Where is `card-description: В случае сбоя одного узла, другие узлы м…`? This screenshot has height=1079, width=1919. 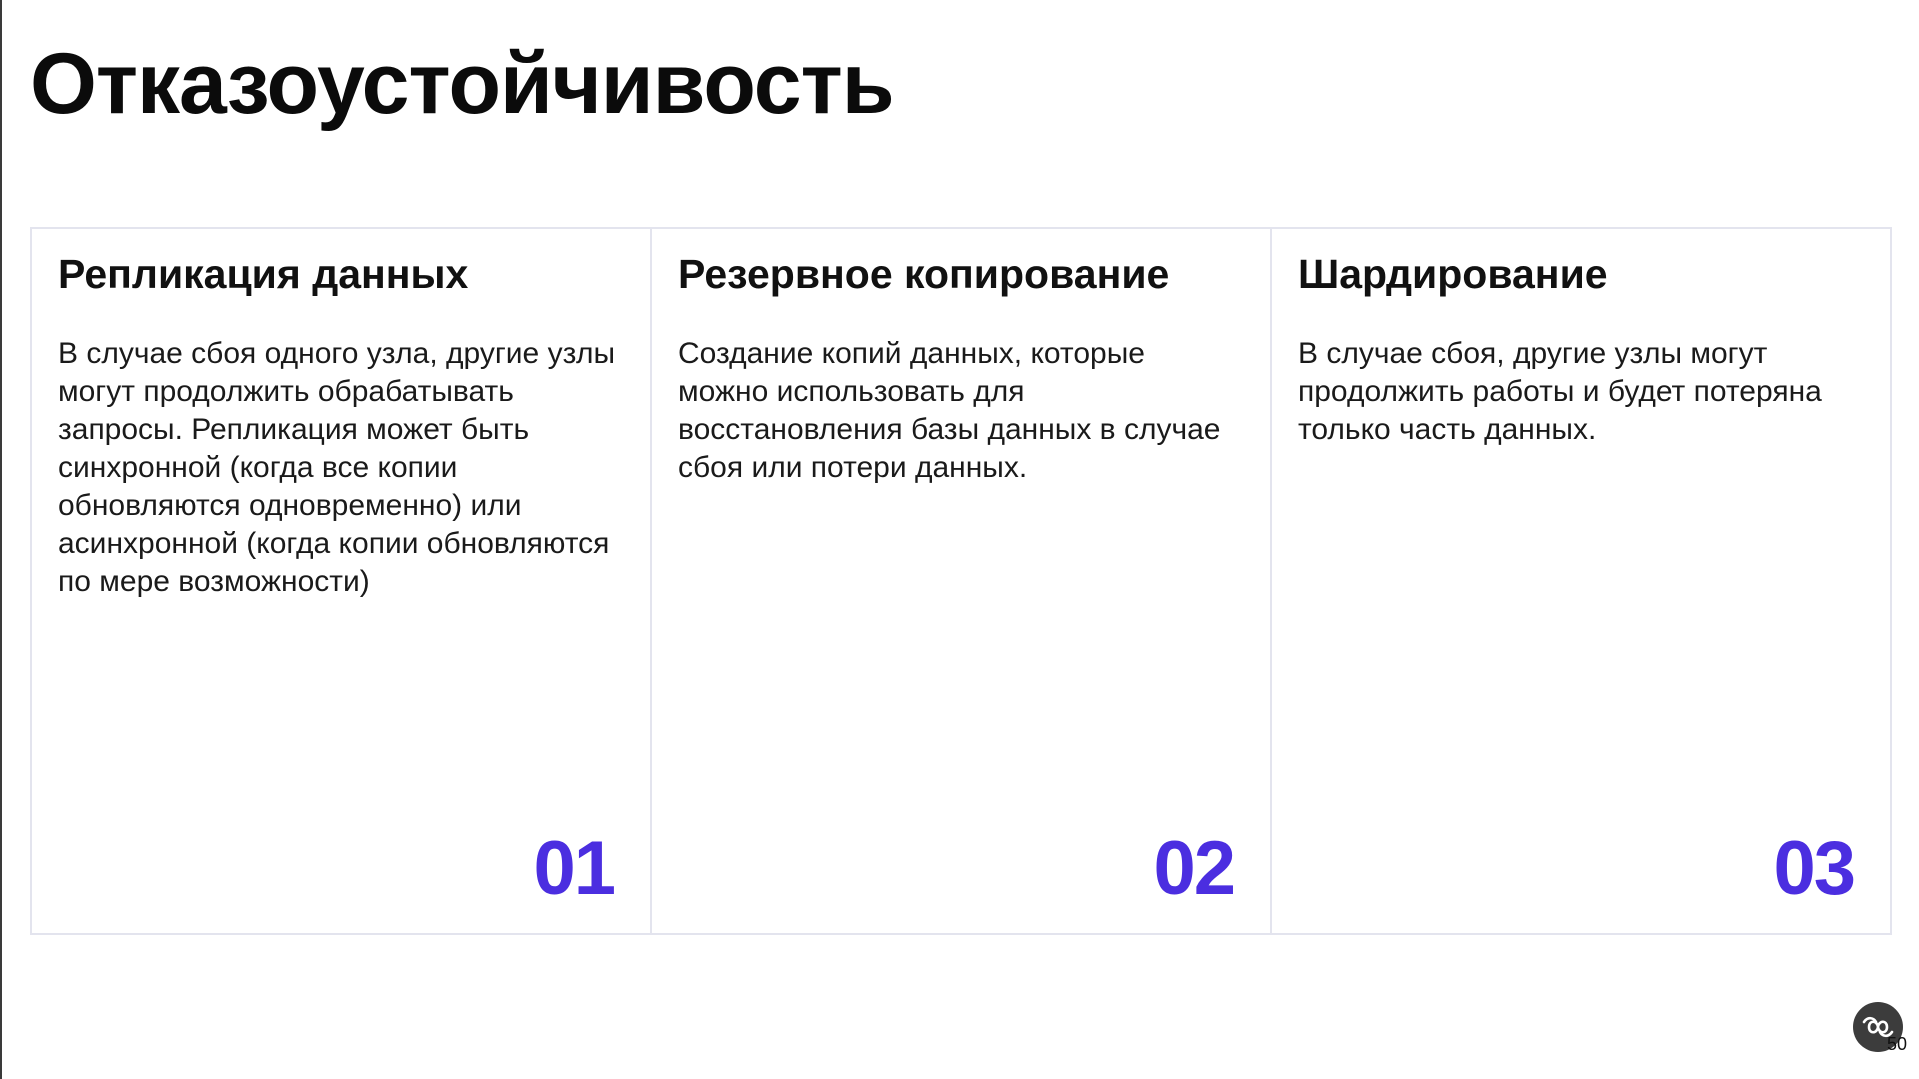 card-description: В случае сбоя одного узла, другие узлы м… is located at coordinates (337, 467).